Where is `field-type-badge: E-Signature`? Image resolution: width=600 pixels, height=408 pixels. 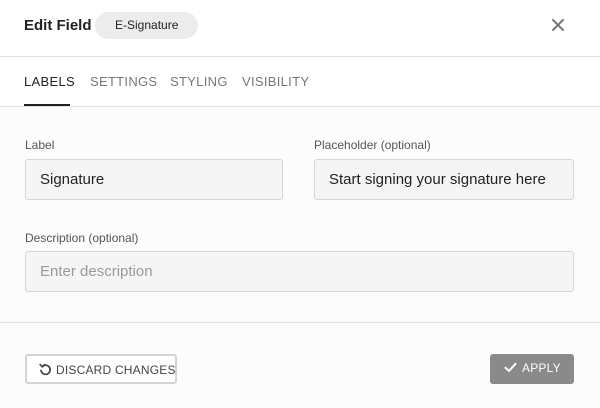 field-type-badge: E-Signature is located at coordinates (147, 25).